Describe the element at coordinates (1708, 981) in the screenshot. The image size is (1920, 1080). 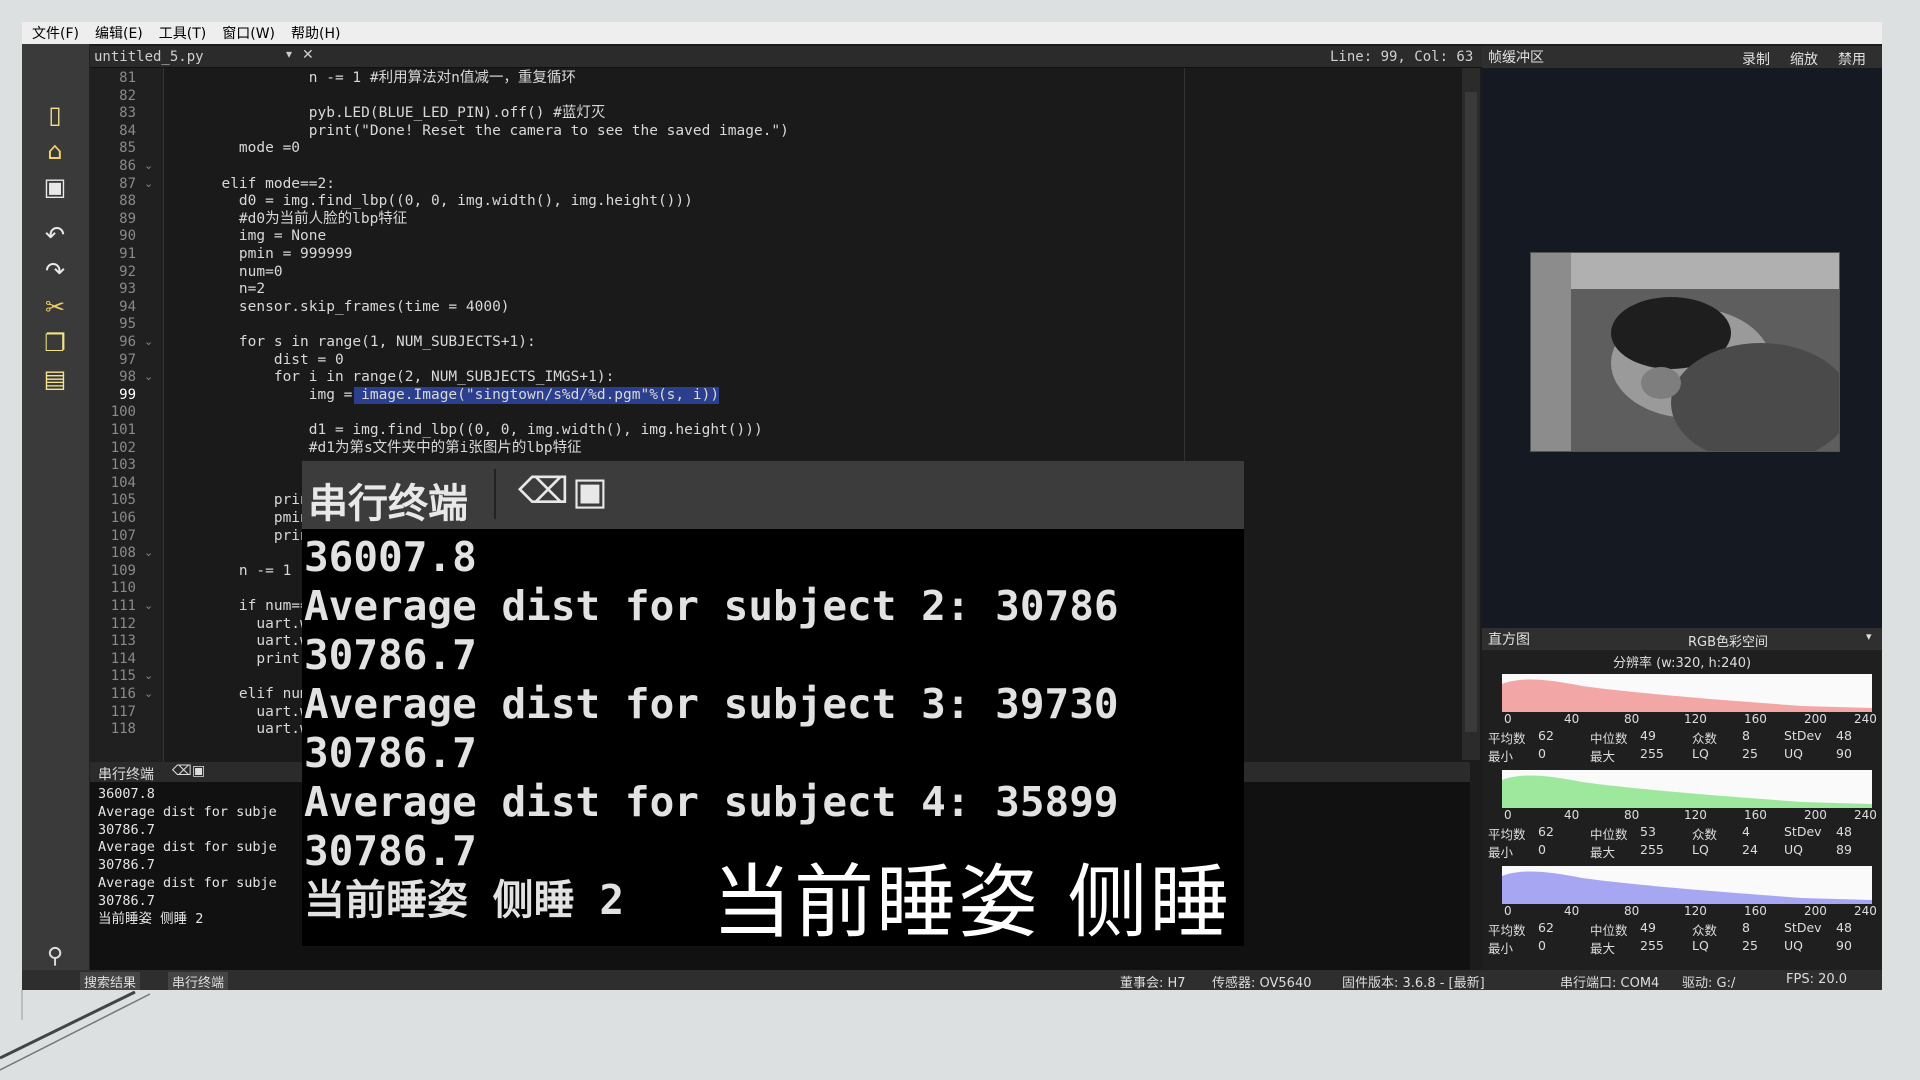
I see `drive-status: 驱动: G:/` at that location.